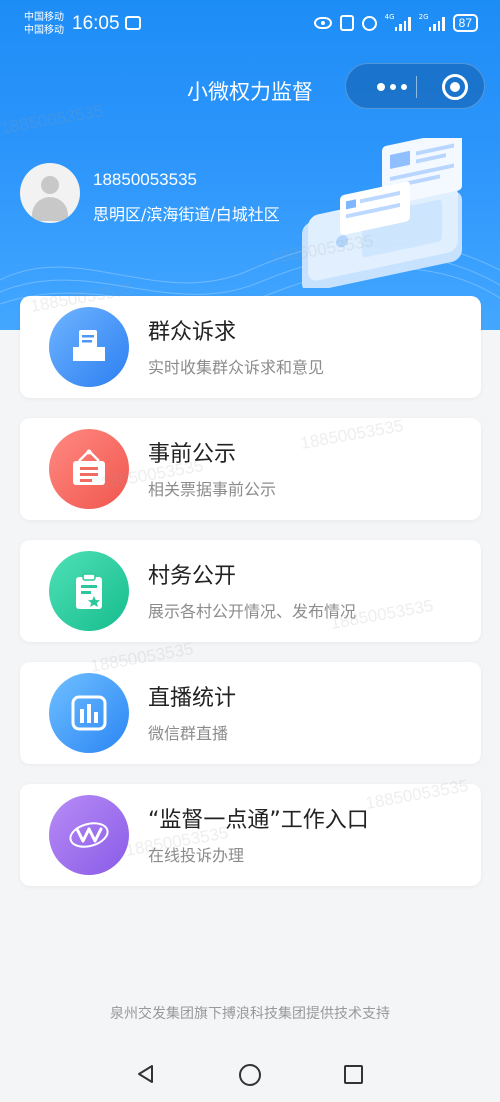 This screenshot has height=1102, width=500. I want to click on more-options-button, so click(392, 87).